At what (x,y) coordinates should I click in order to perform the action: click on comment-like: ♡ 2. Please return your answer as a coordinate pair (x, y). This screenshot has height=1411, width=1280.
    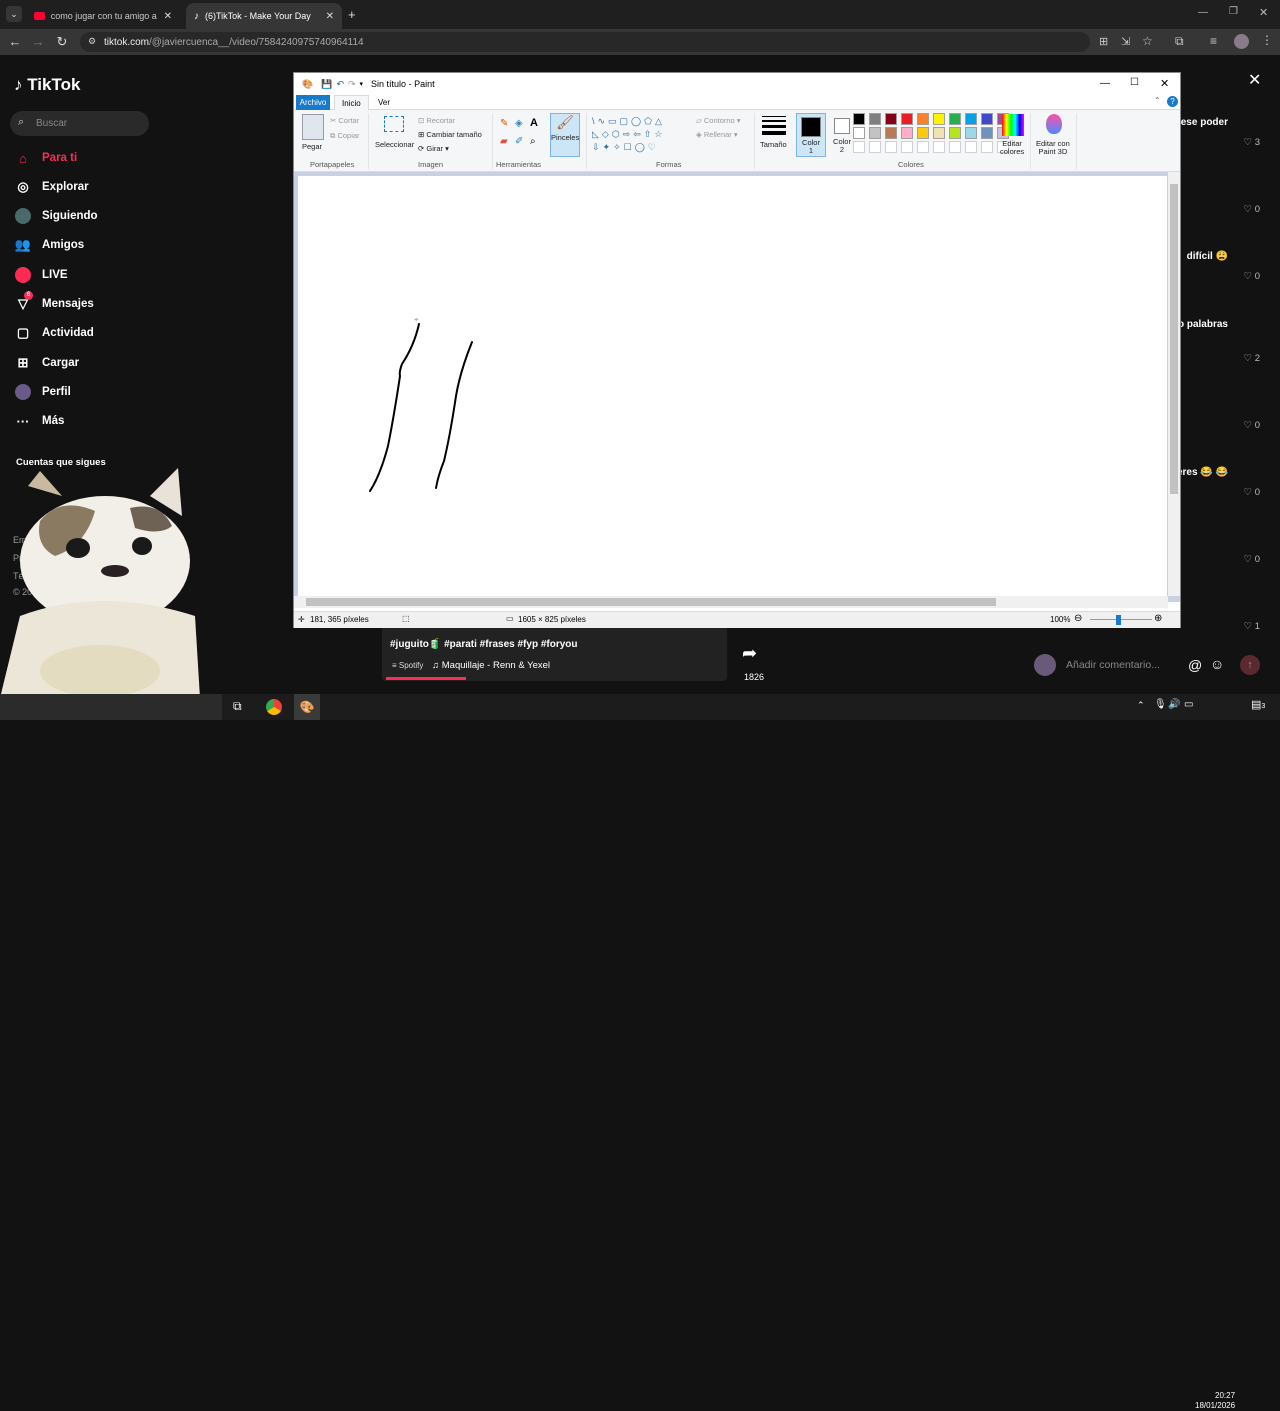
    Looking at the image, I should click on (1252, 358).